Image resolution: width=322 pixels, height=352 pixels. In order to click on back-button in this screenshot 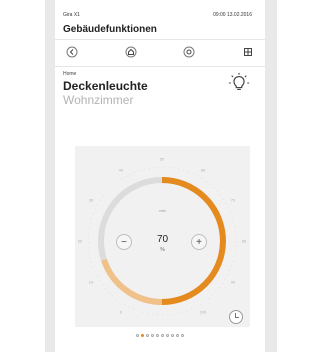, I will do `click(72, 54)`.